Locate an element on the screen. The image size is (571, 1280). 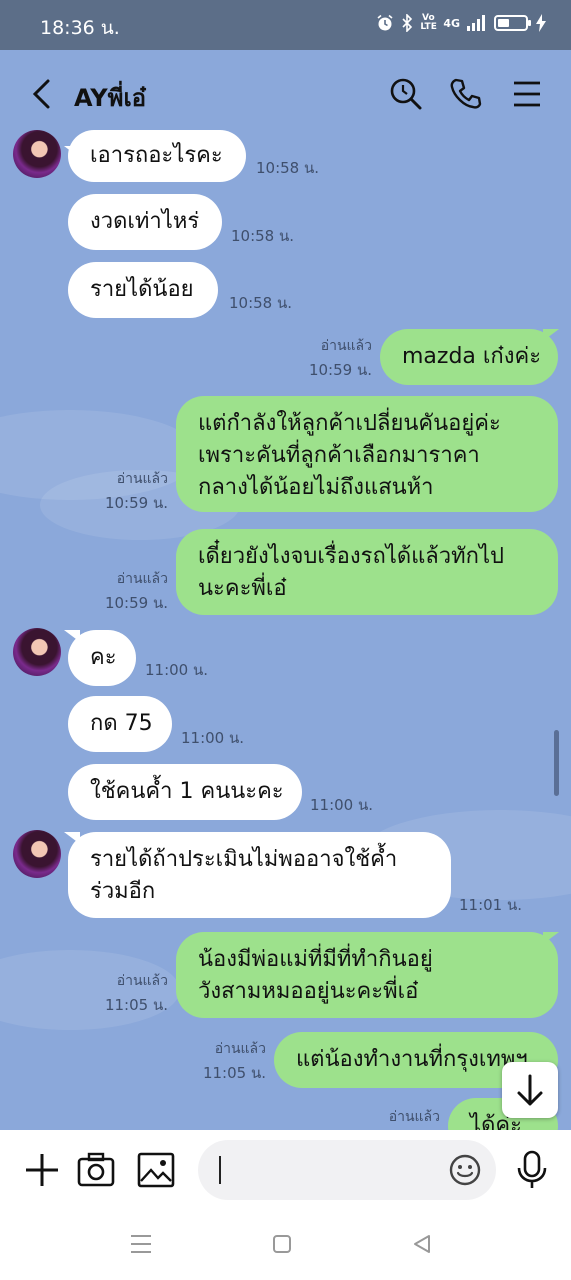
message-line: น้องมีพ่อแม่ที่มีที่ทำกินอยู่ is located at coordinates (315, 959).